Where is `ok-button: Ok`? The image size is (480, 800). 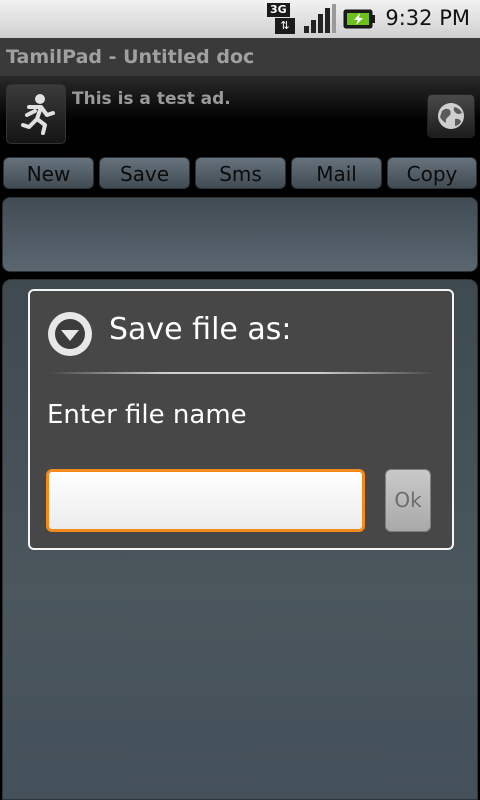 ok-button: Ok is located at coordinates (408, 500).